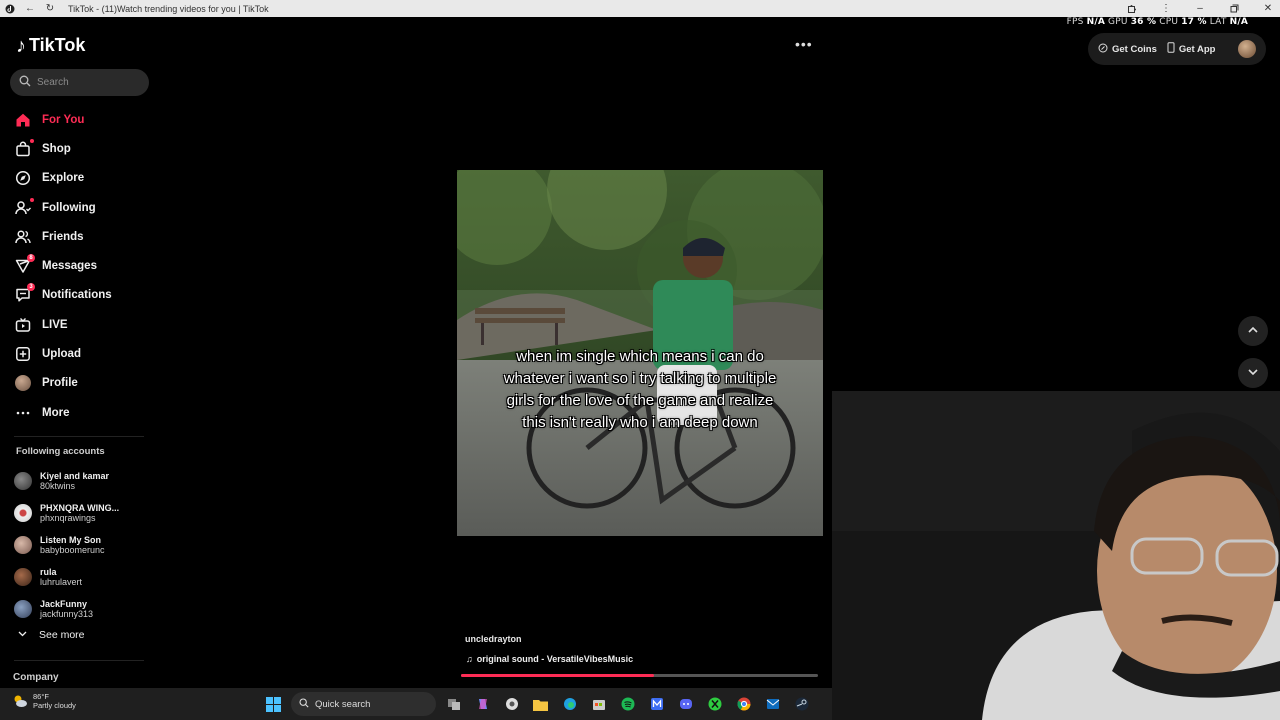 The height and width of the screenshot is (720, 1280). Describe the element at coordinates (63, 119) in the screenshot. I see `nav-label: For You` at that location.